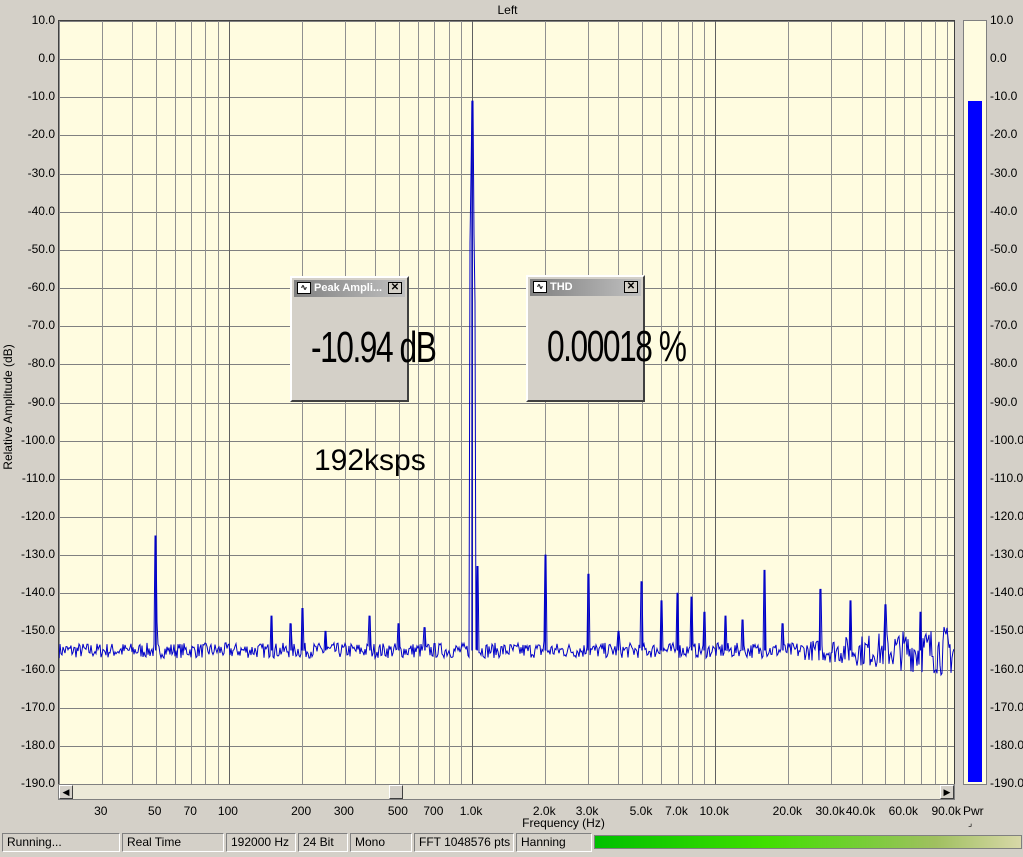 The width and height of the screenshot is (1023, 857). Describe the element at coordinates (373, 347) in the screenshot. I see `peak-amplitude-value: -10.94 dB` at that location.